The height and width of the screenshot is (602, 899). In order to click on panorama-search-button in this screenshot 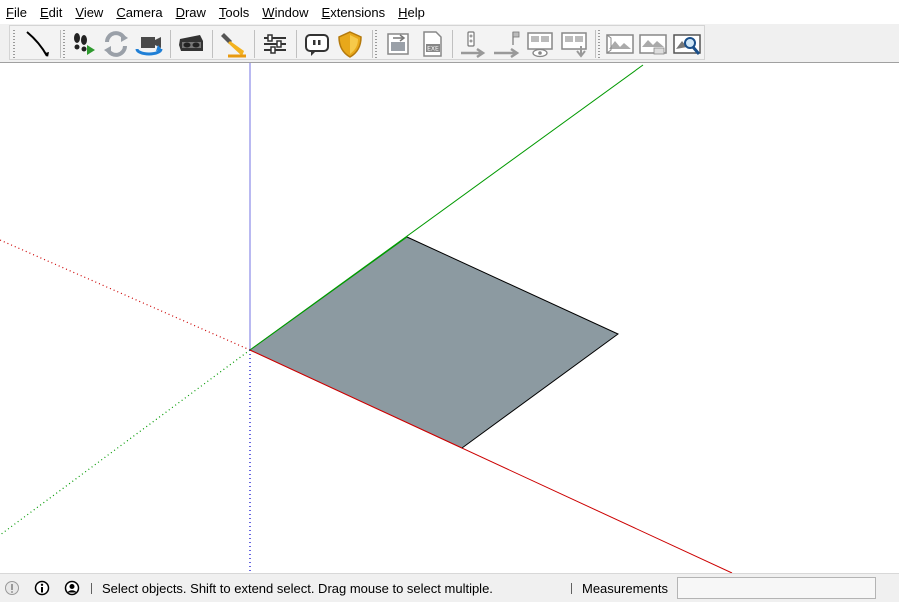, I will do `click(687, 44)`.